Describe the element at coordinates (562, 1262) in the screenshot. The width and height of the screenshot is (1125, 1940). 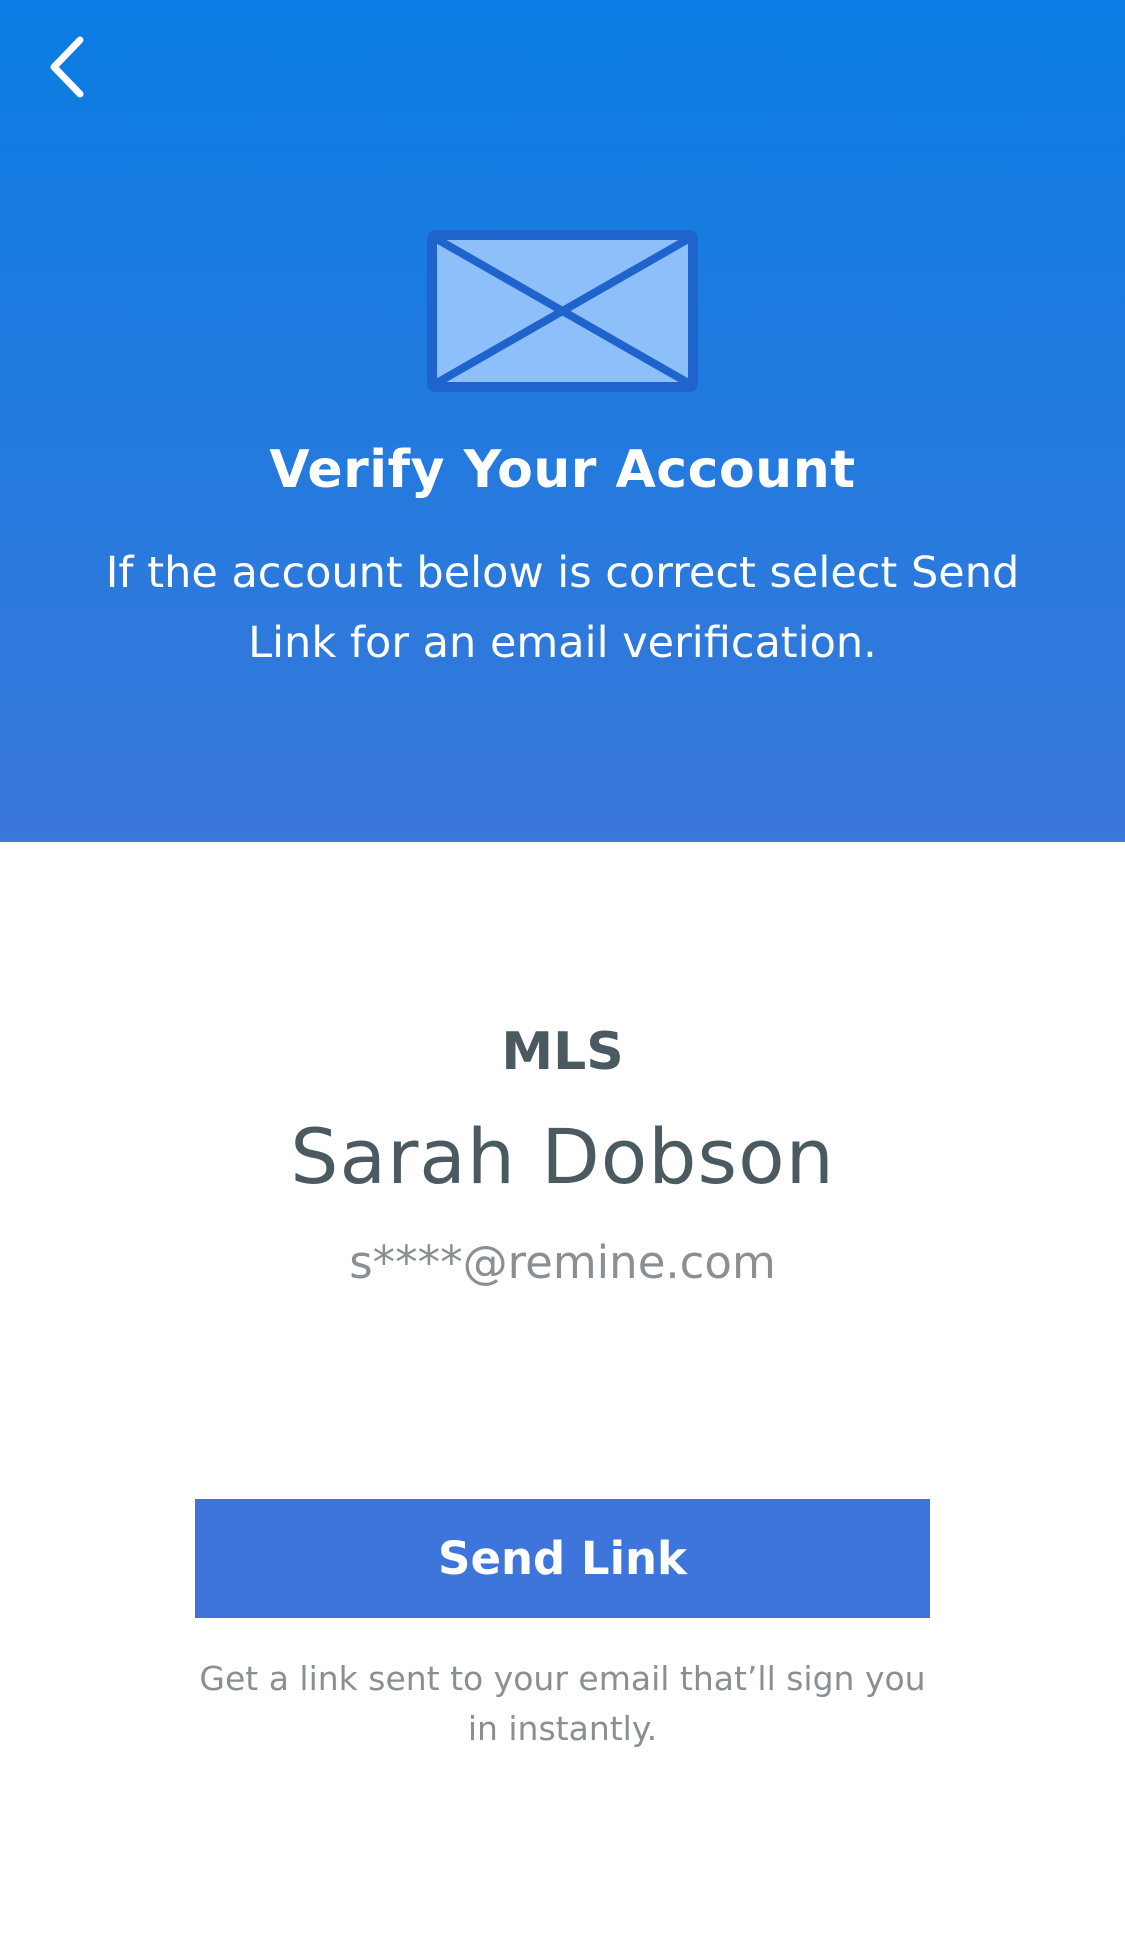
I see `account-email: s****@remine.com` at that location.